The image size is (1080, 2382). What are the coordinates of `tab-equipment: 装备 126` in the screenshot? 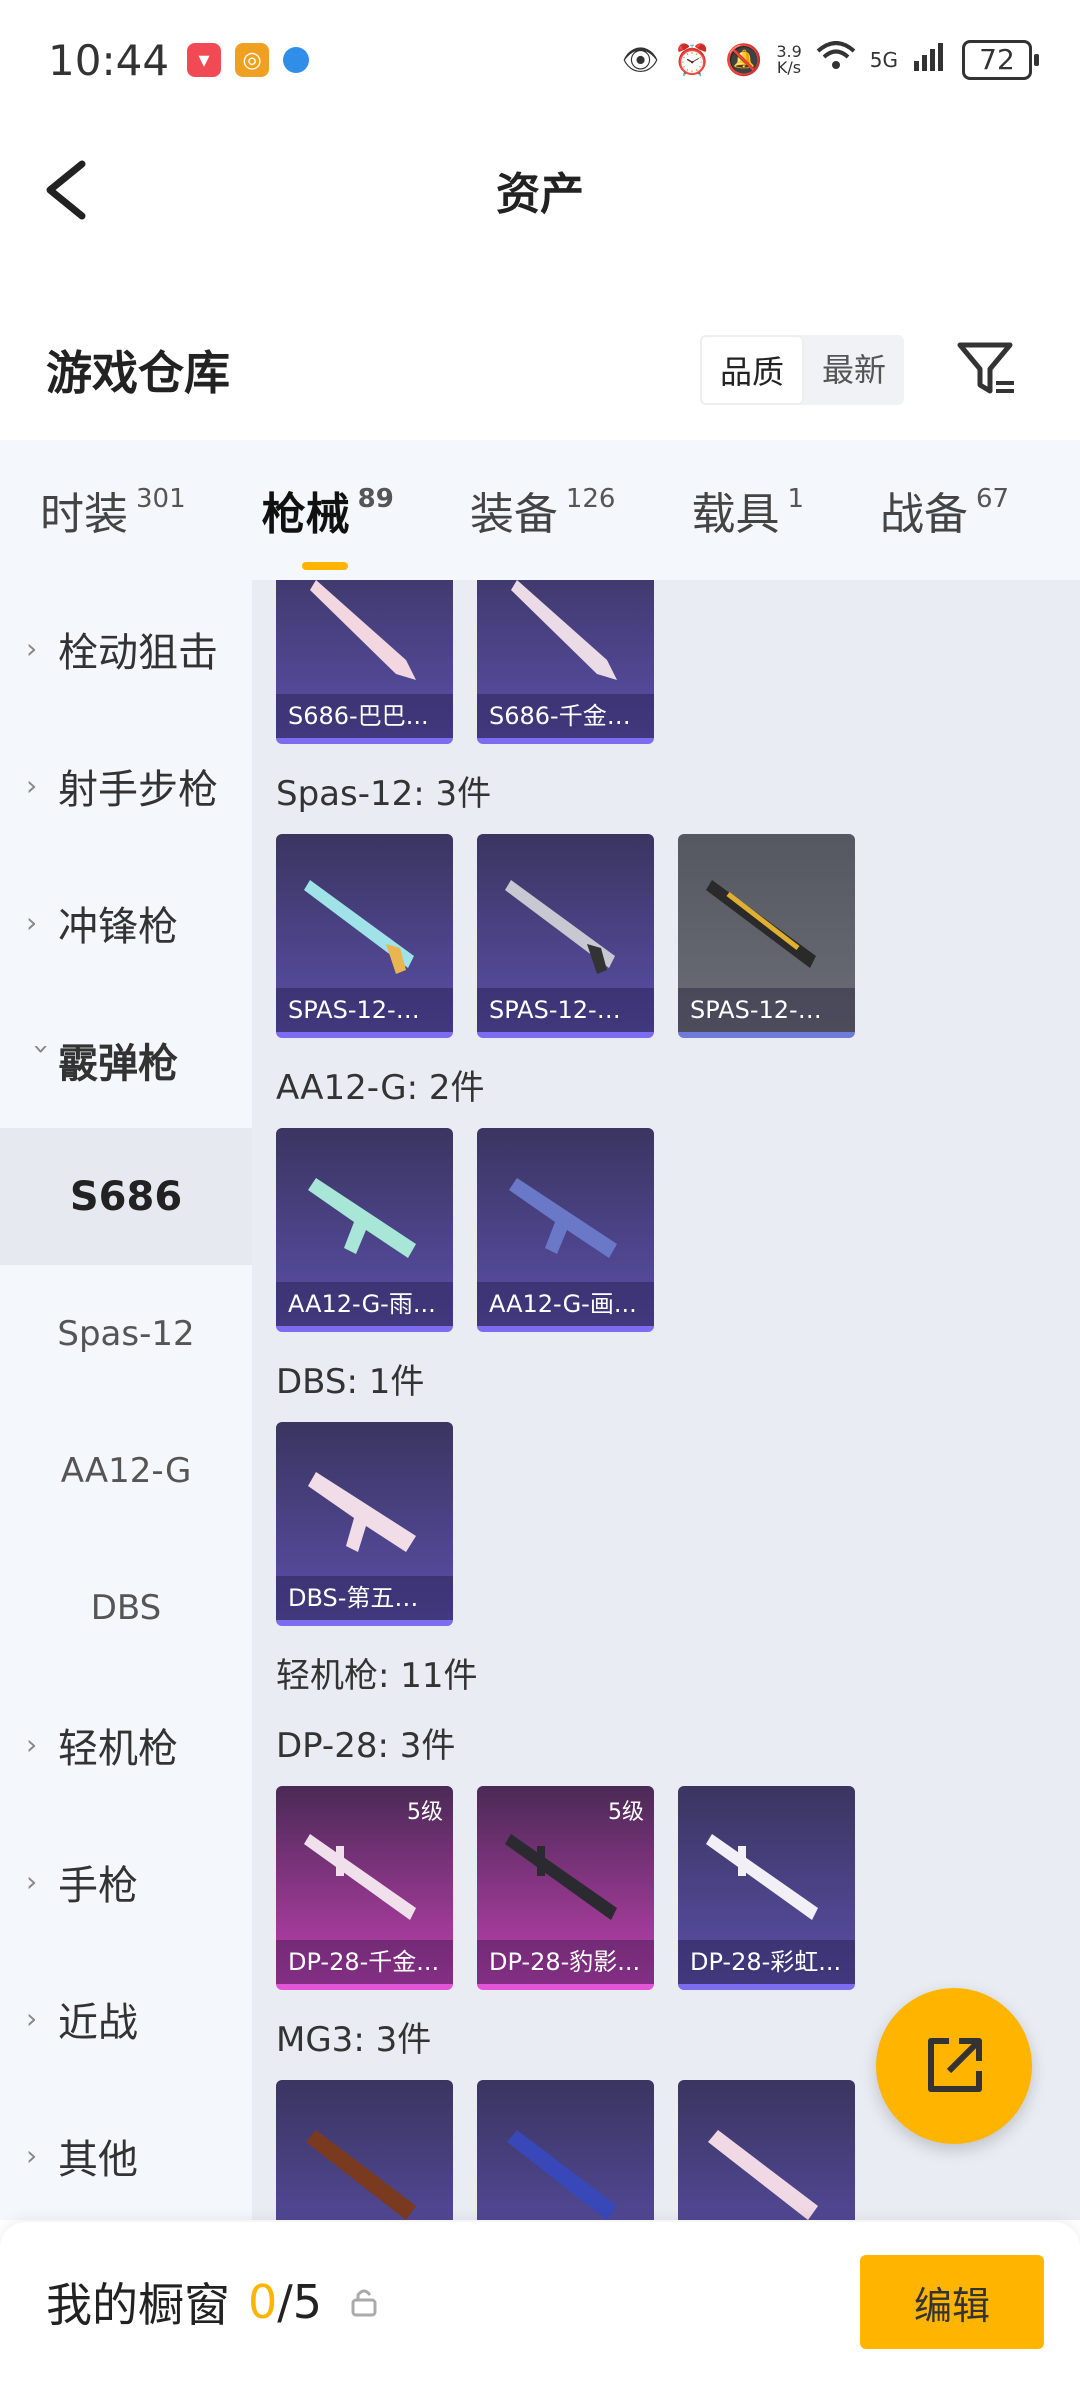 It's located at (543, 510).